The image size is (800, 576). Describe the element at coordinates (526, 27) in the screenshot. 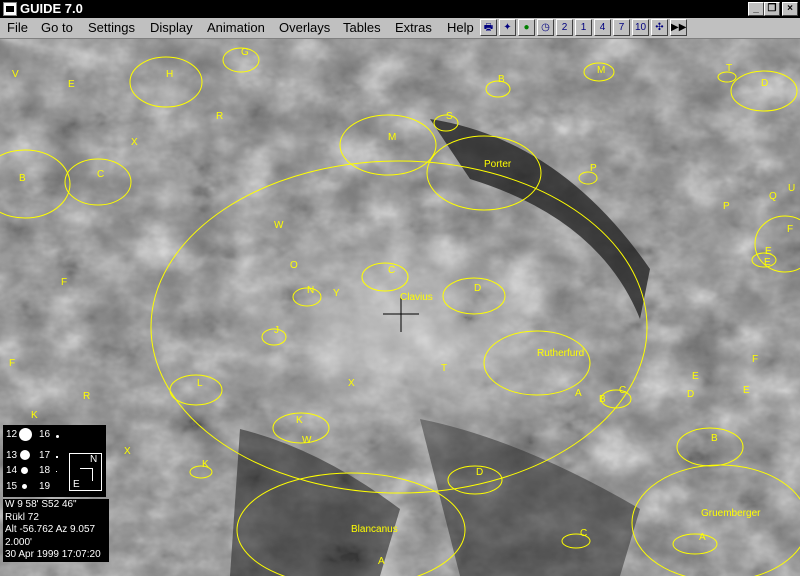

I see `planet-icon: ●` at that location.